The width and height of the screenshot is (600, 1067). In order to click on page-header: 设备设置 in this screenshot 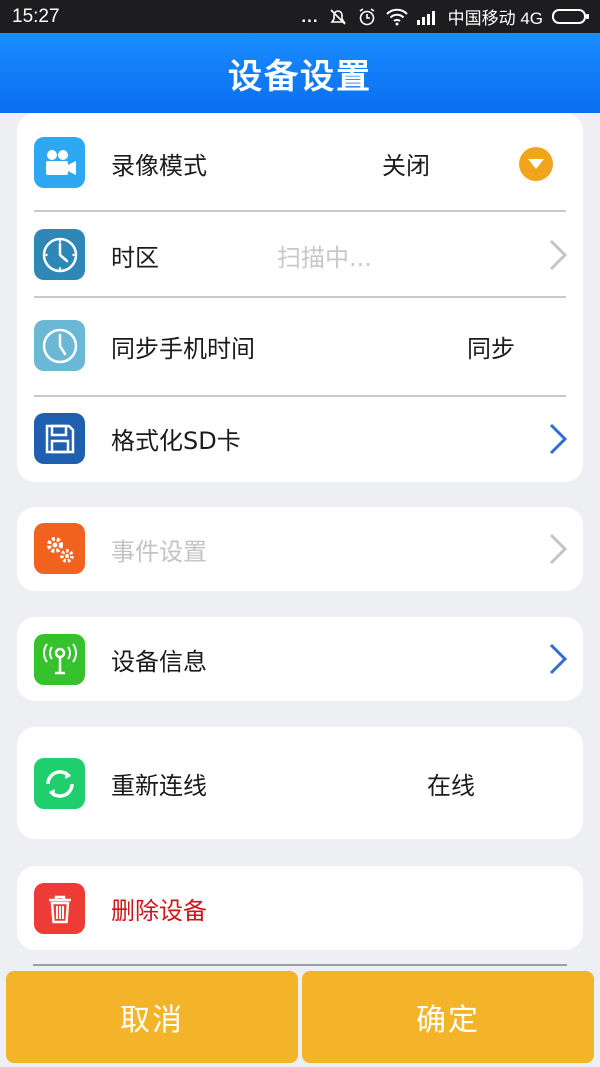, I will do `click(300, 73)`.